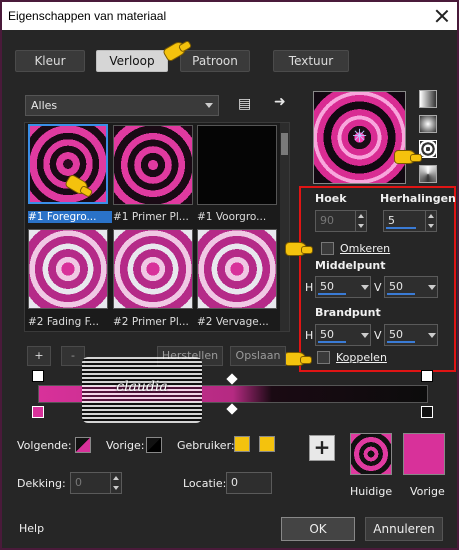  What do you see at coordinates (323, 357) in the screenshot?
I see `link-checkbox` at bounding box center [323, 357].